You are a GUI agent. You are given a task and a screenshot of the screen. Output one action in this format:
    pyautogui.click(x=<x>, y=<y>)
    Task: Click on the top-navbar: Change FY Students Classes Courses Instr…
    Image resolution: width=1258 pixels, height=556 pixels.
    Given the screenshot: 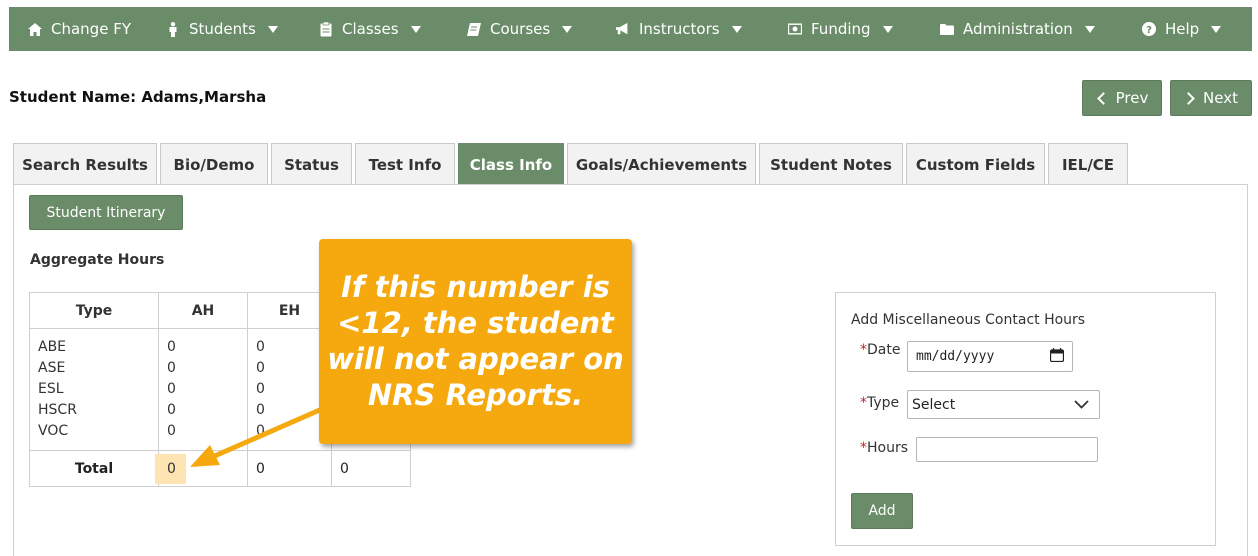 What is the action you would take?
    pyautogui.click(x=630, y=29)
    